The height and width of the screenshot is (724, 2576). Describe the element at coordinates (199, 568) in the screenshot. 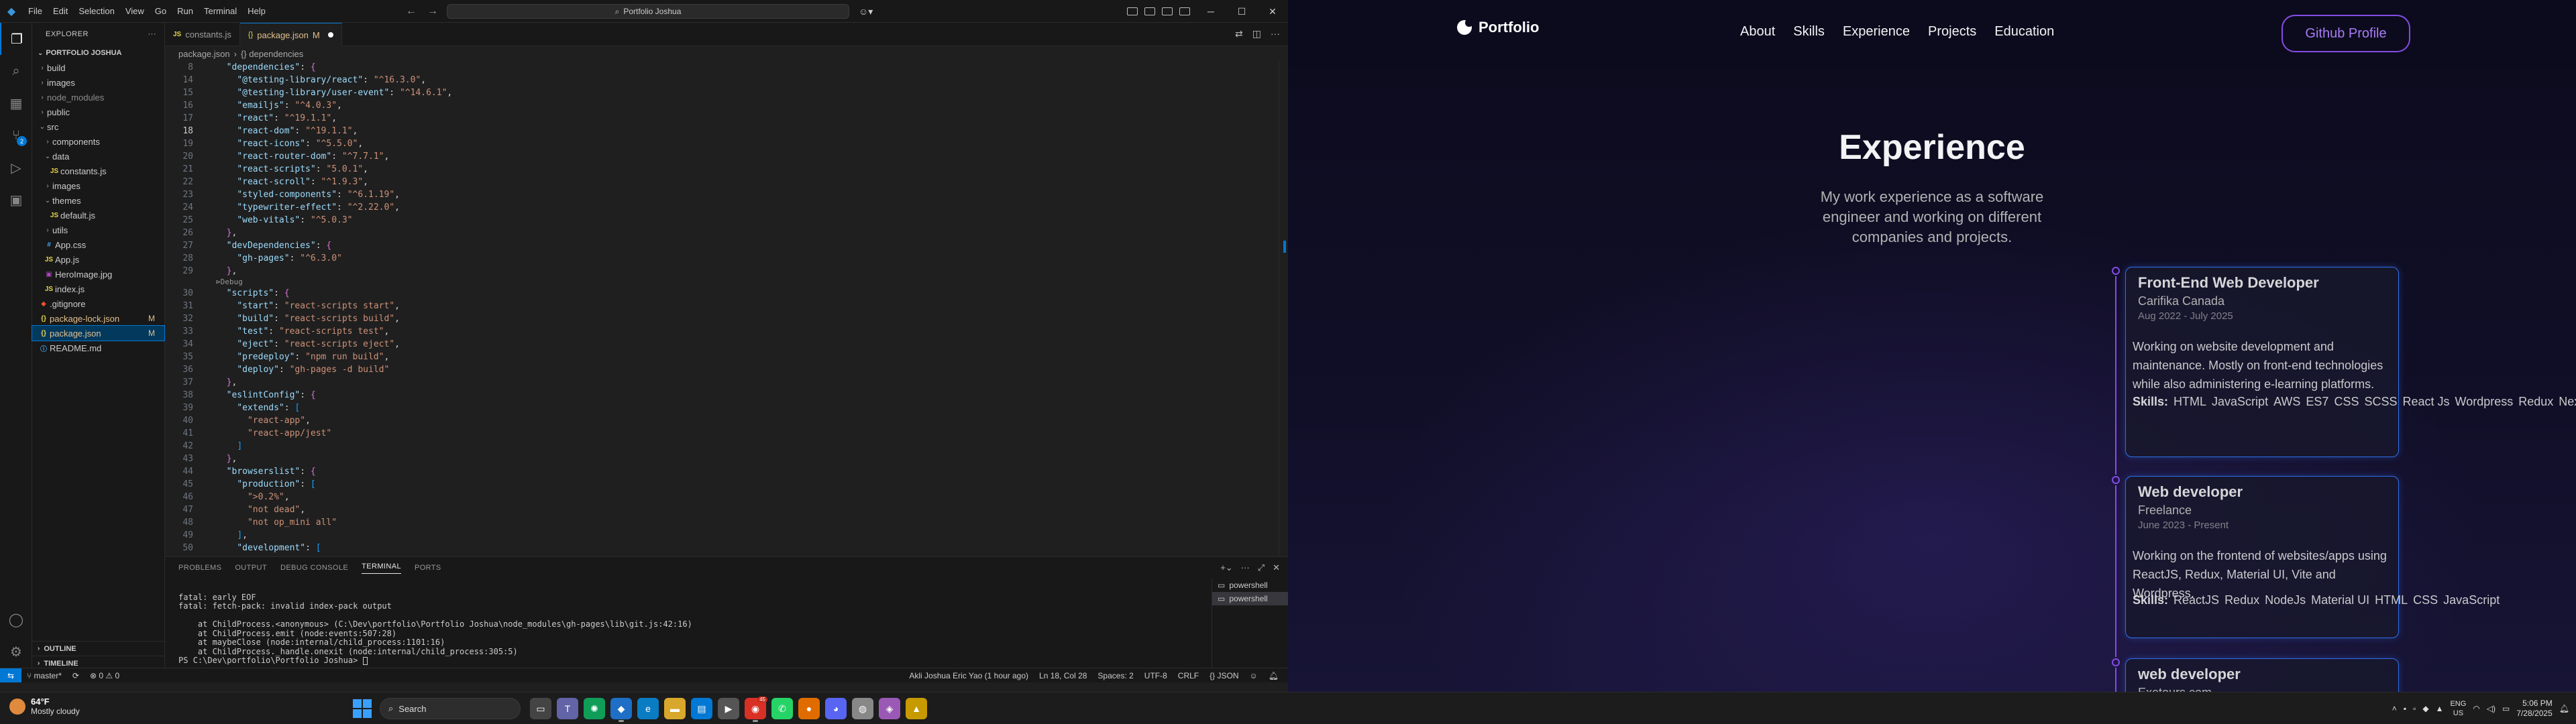

I see `panel-tab-problems: PROBLEMS` at that location.